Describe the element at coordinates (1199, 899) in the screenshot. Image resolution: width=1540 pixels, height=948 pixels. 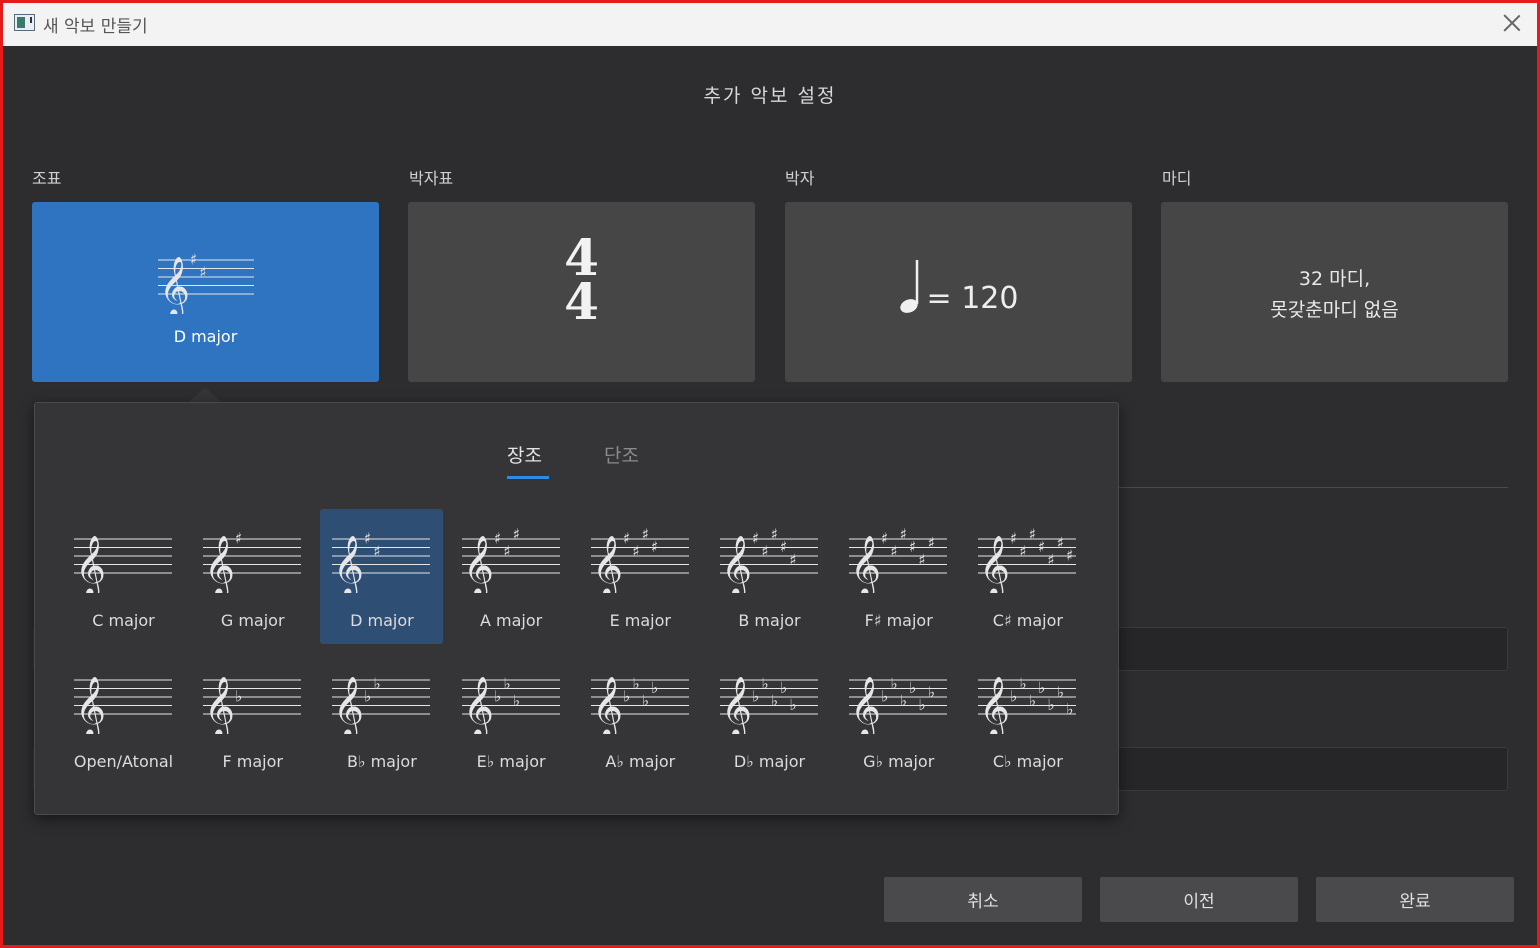
I see `back-button: 이전` at that location.